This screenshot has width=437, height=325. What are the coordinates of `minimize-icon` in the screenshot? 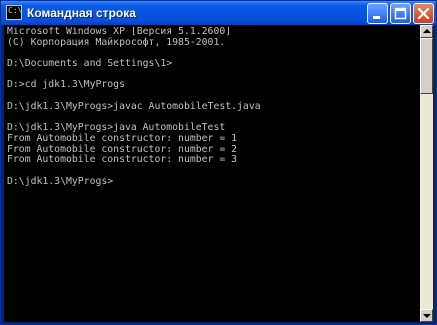 It's located at (376, 17).